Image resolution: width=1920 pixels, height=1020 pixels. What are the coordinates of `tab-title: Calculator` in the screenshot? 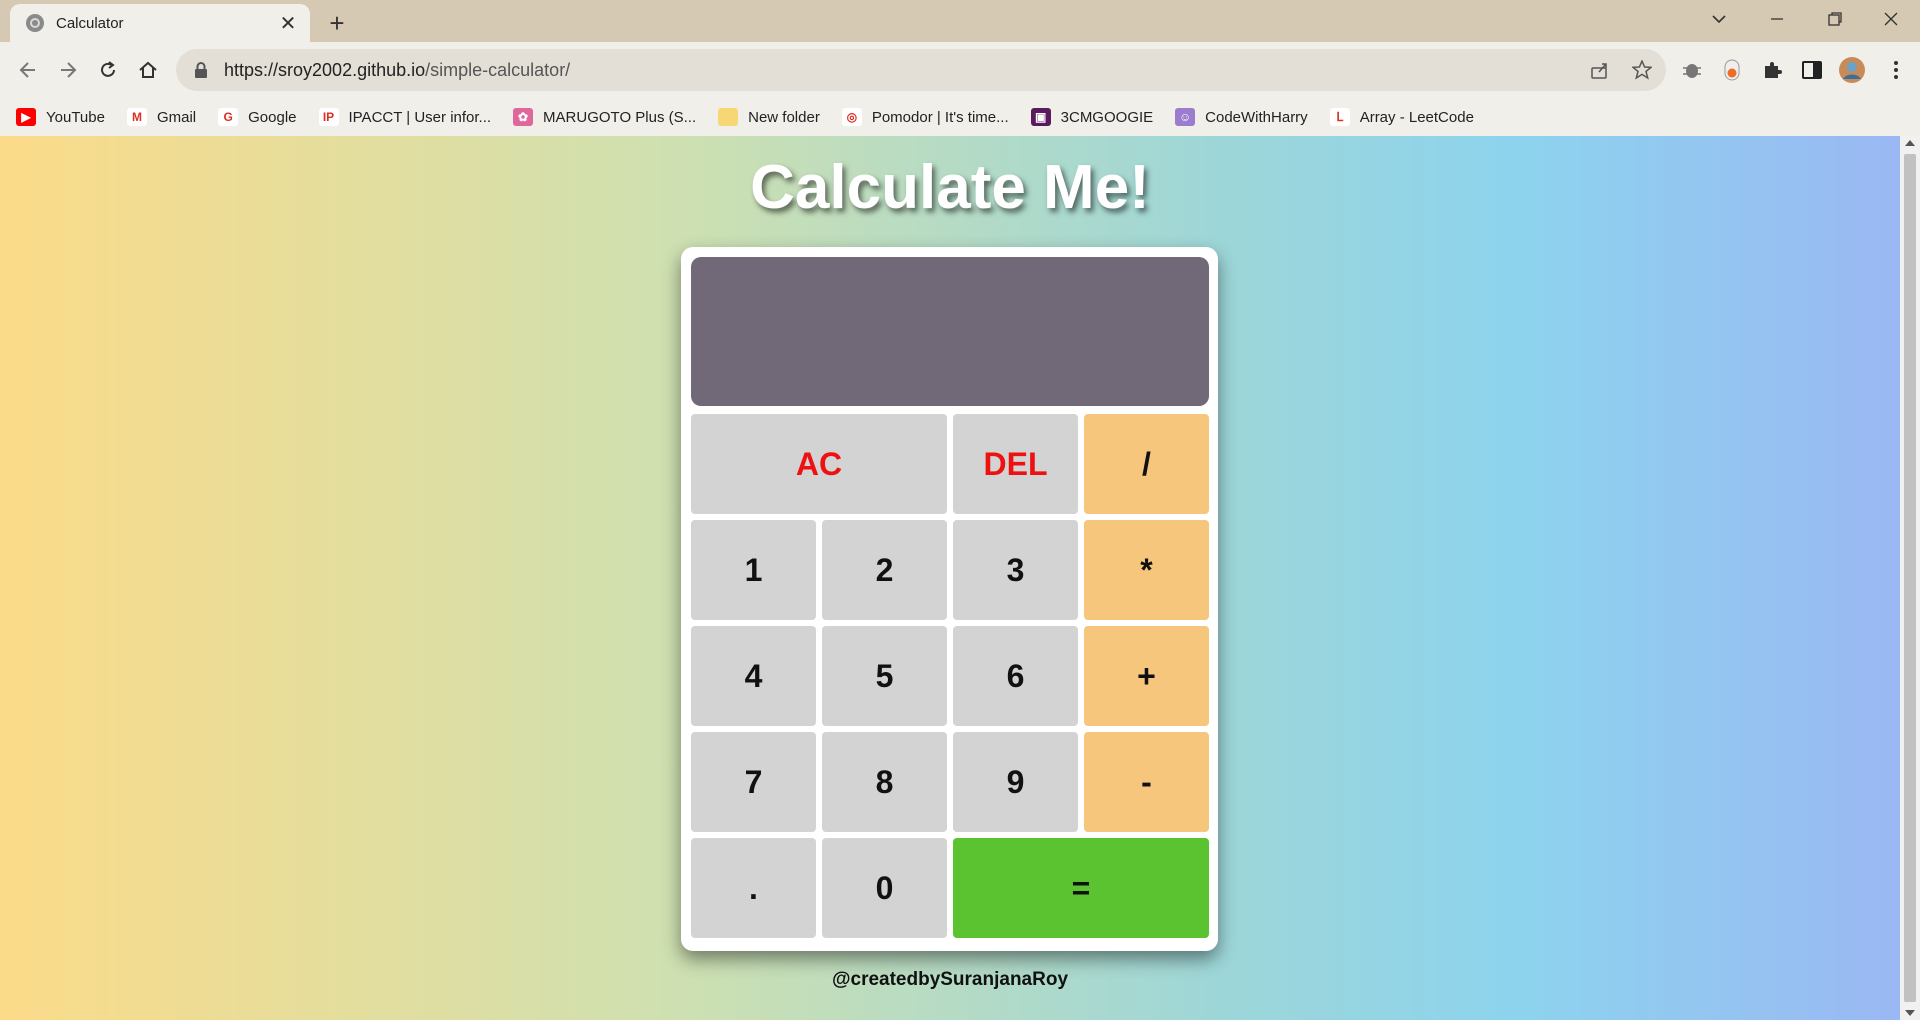 It's located at (90, 23).